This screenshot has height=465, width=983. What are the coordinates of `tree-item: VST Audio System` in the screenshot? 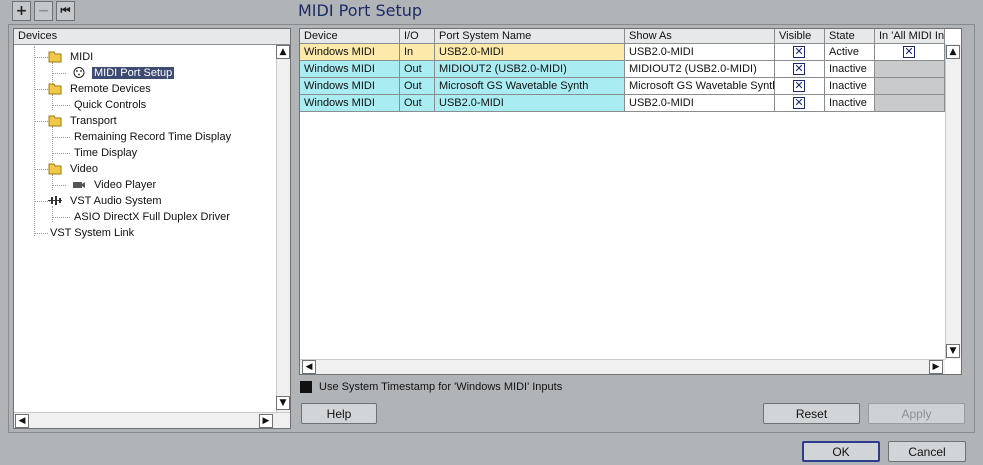 It's located at (106, 201).